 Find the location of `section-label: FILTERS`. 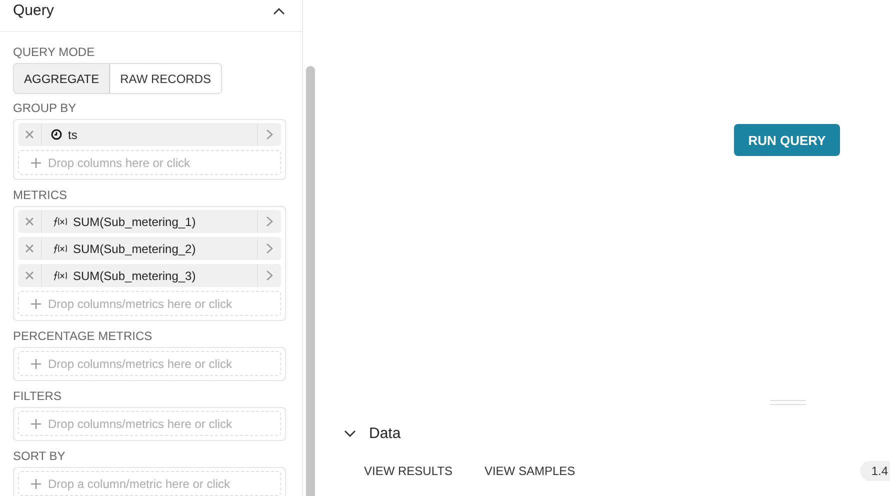

section-label: FILTERS is located at coordinates (37, 396).